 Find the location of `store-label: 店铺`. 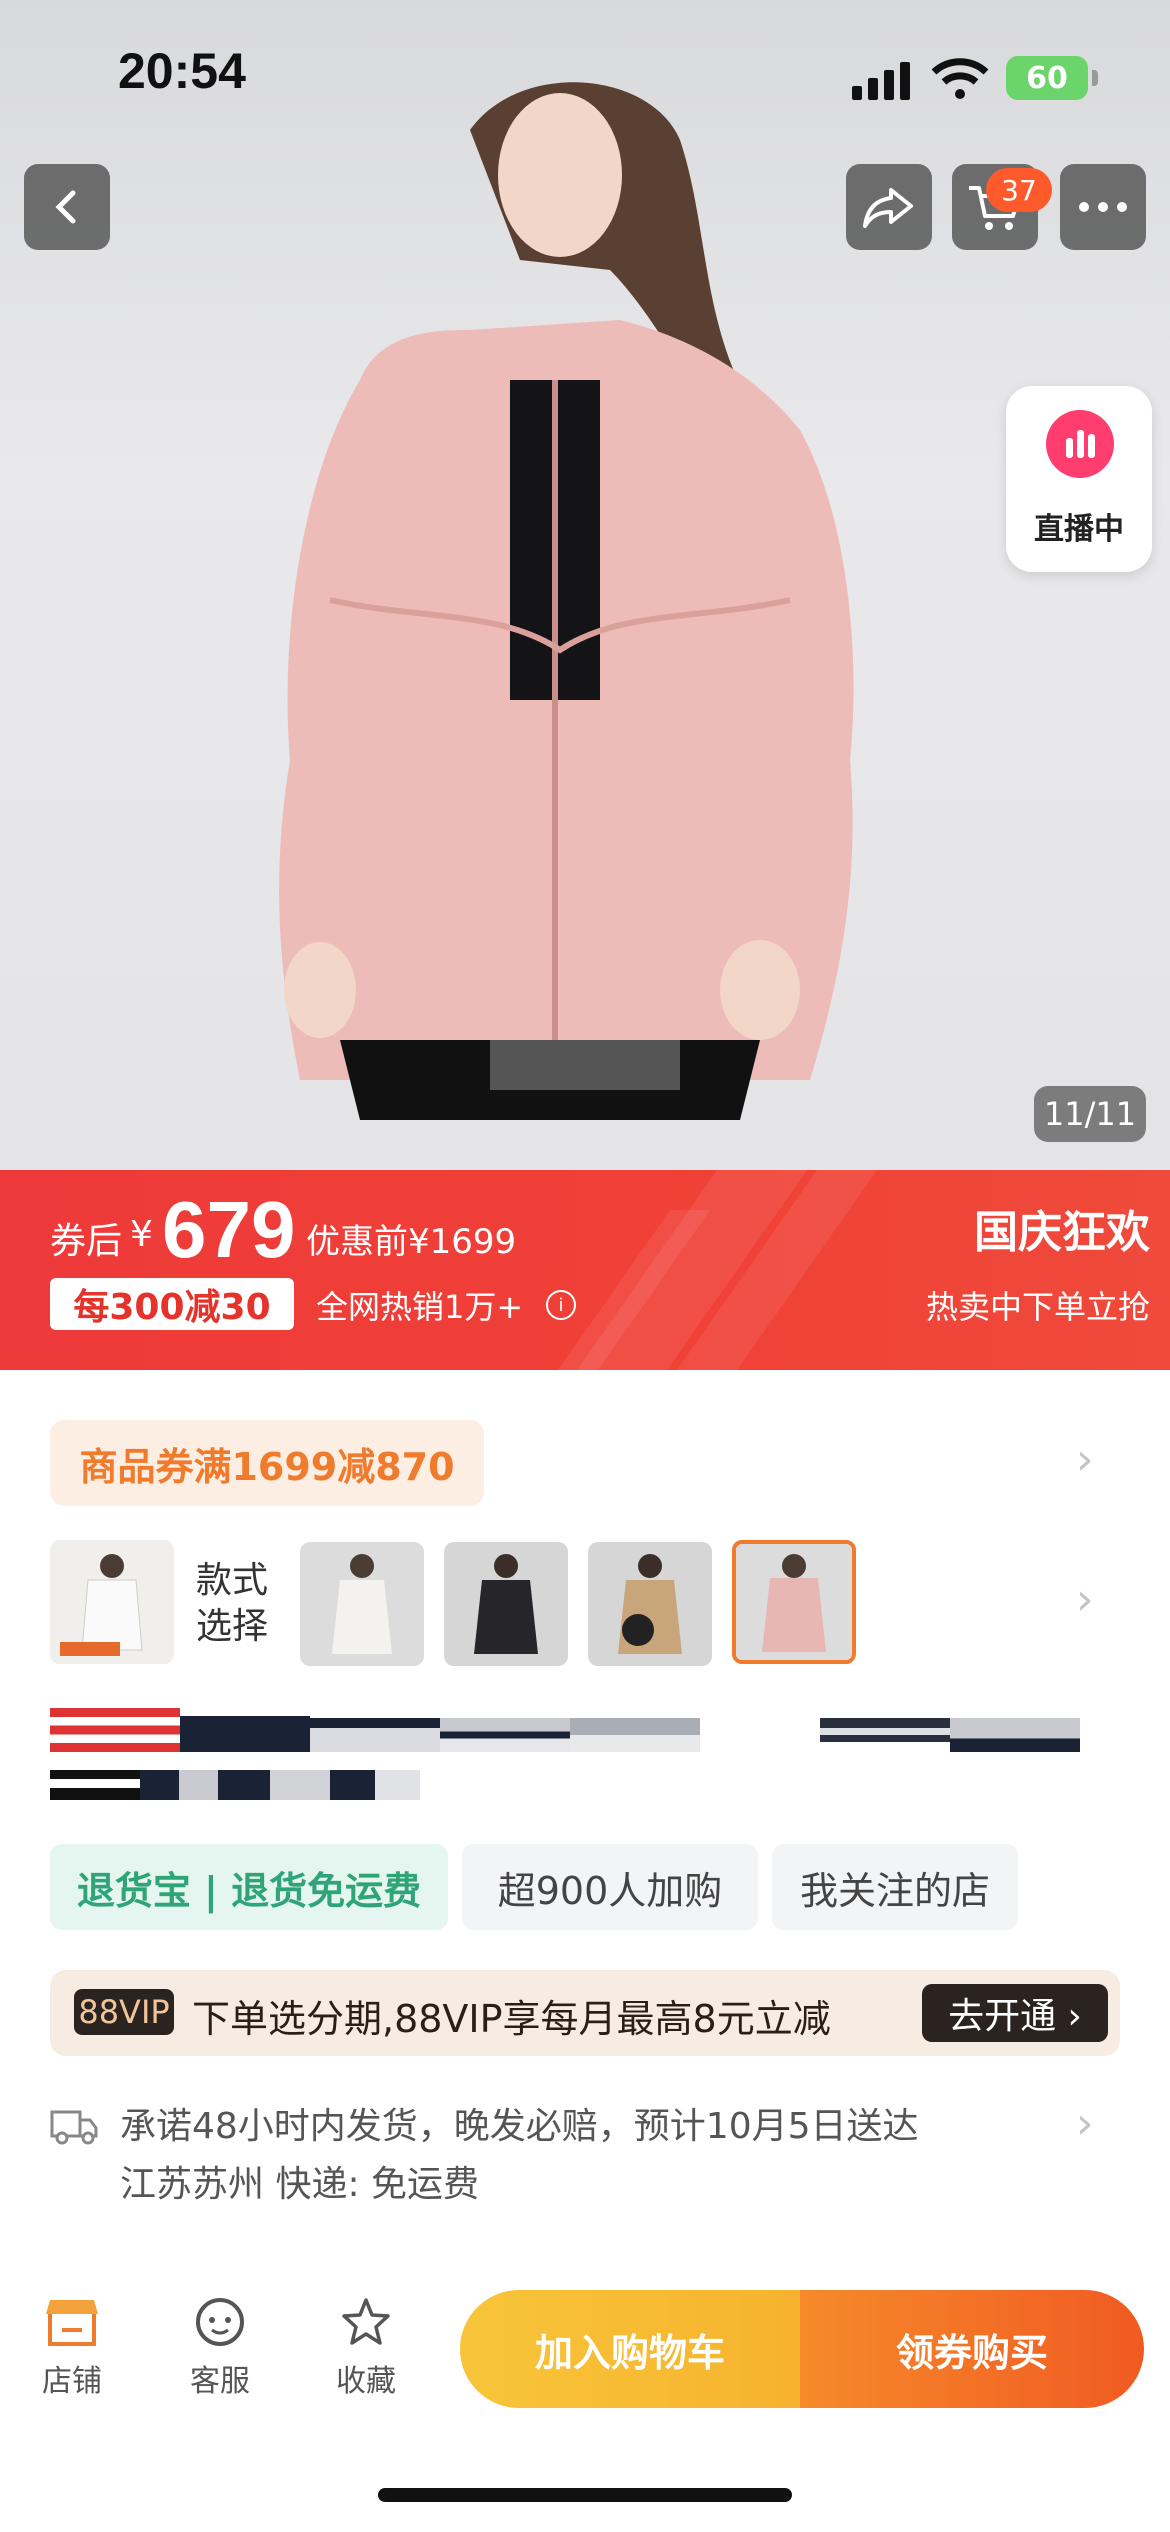

store-label: 店铺 is located at coordinates (72, 2381).